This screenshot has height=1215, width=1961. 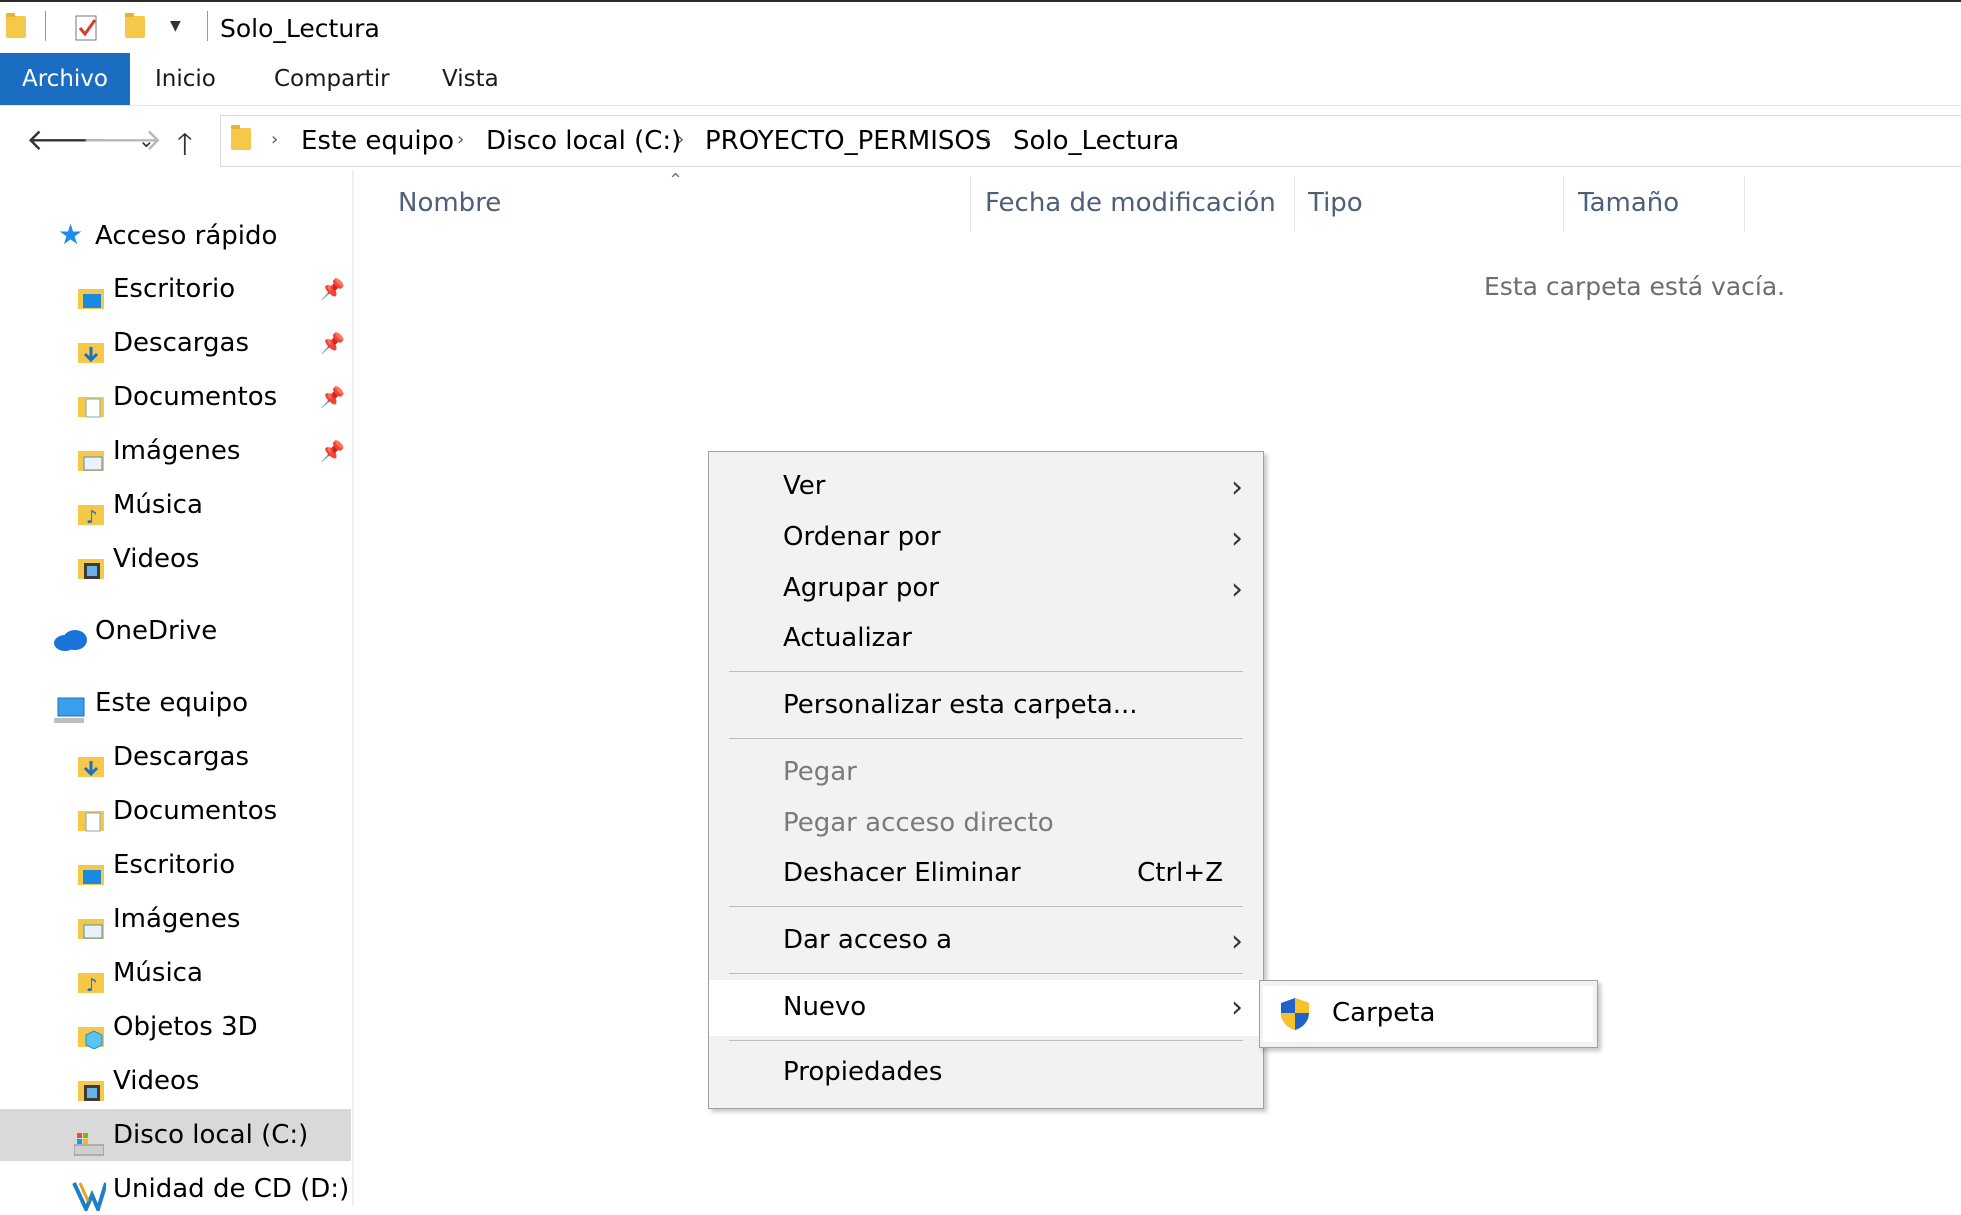 I want to click on documents-folder-icon, so click(x=91, y=815).